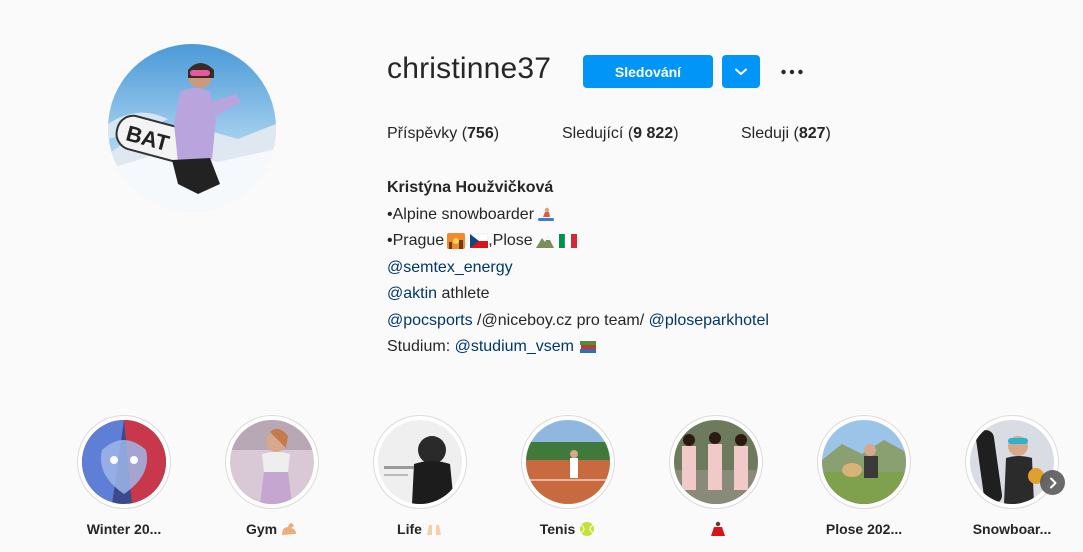 This screenshot has height=552, width=1083. What do you see at coordinates (421, 346) in the screenshot?
I see `bio-line-6-text: Studium:` at bounding box center [421, 346].